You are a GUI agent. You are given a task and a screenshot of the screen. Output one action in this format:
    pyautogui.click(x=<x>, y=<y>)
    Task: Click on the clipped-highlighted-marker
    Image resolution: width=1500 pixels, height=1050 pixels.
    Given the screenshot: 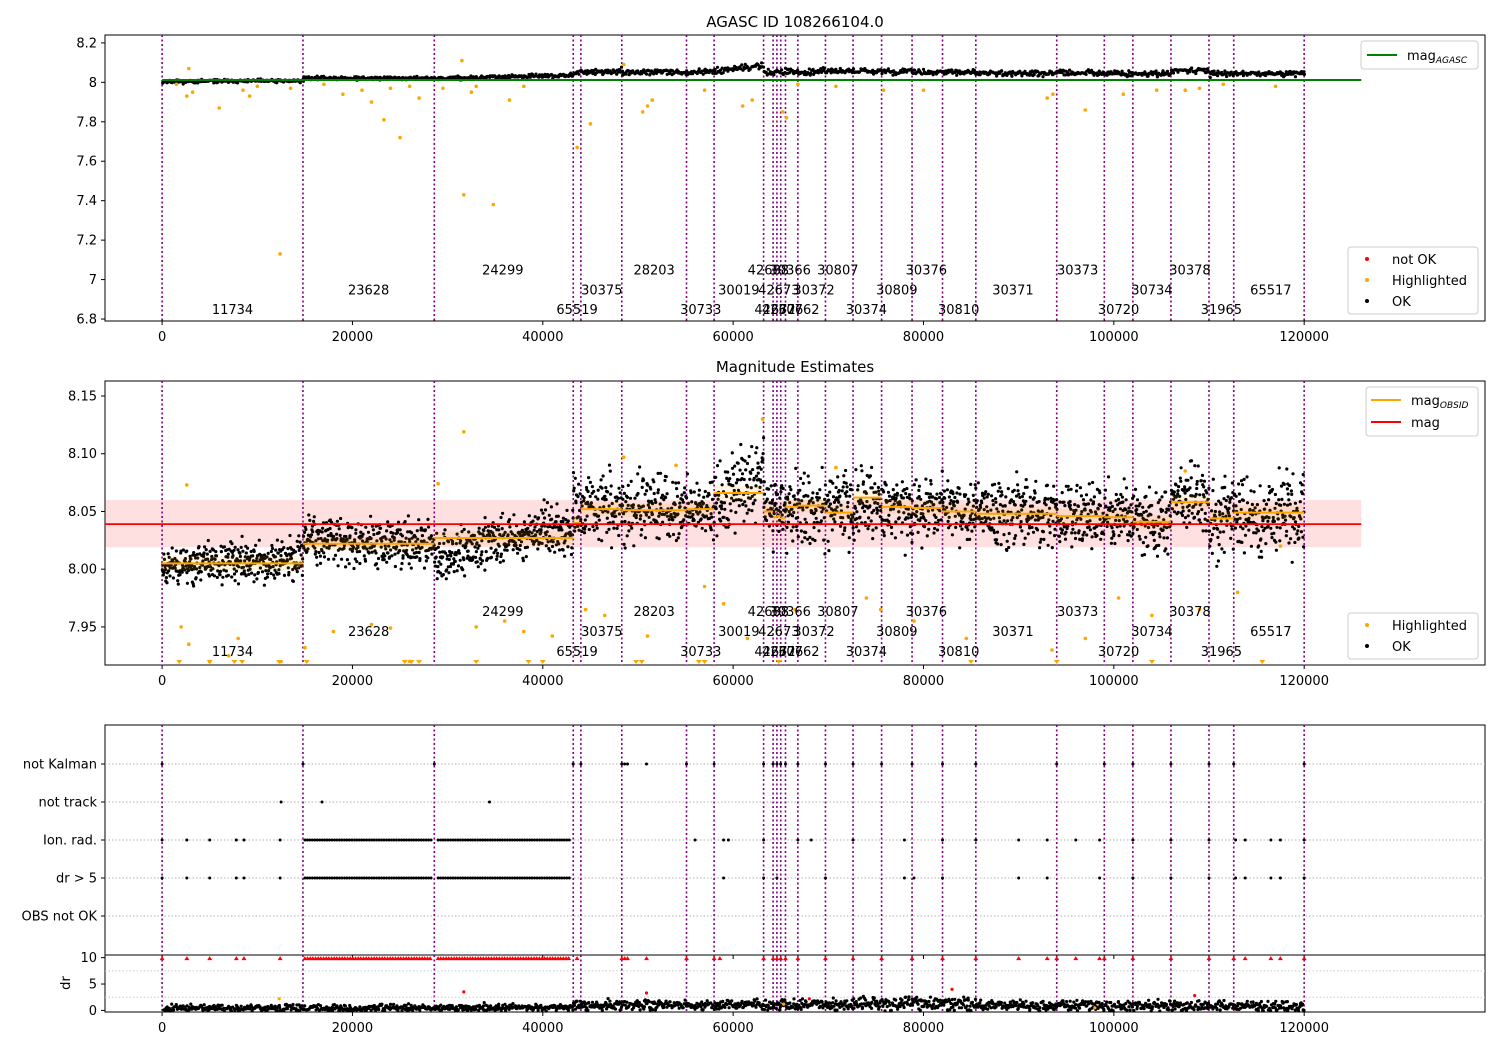 What is the action you would take?
    pyautogui.click(x=971, y=662)
    